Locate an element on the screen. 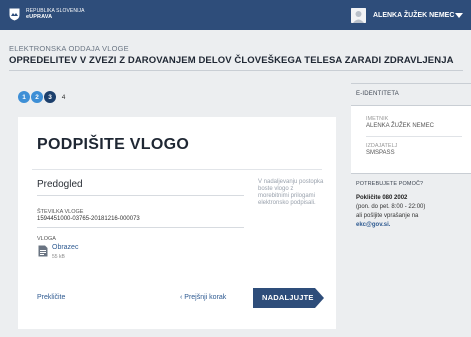  user-avatar-icon is located at coordinates (358, 15).